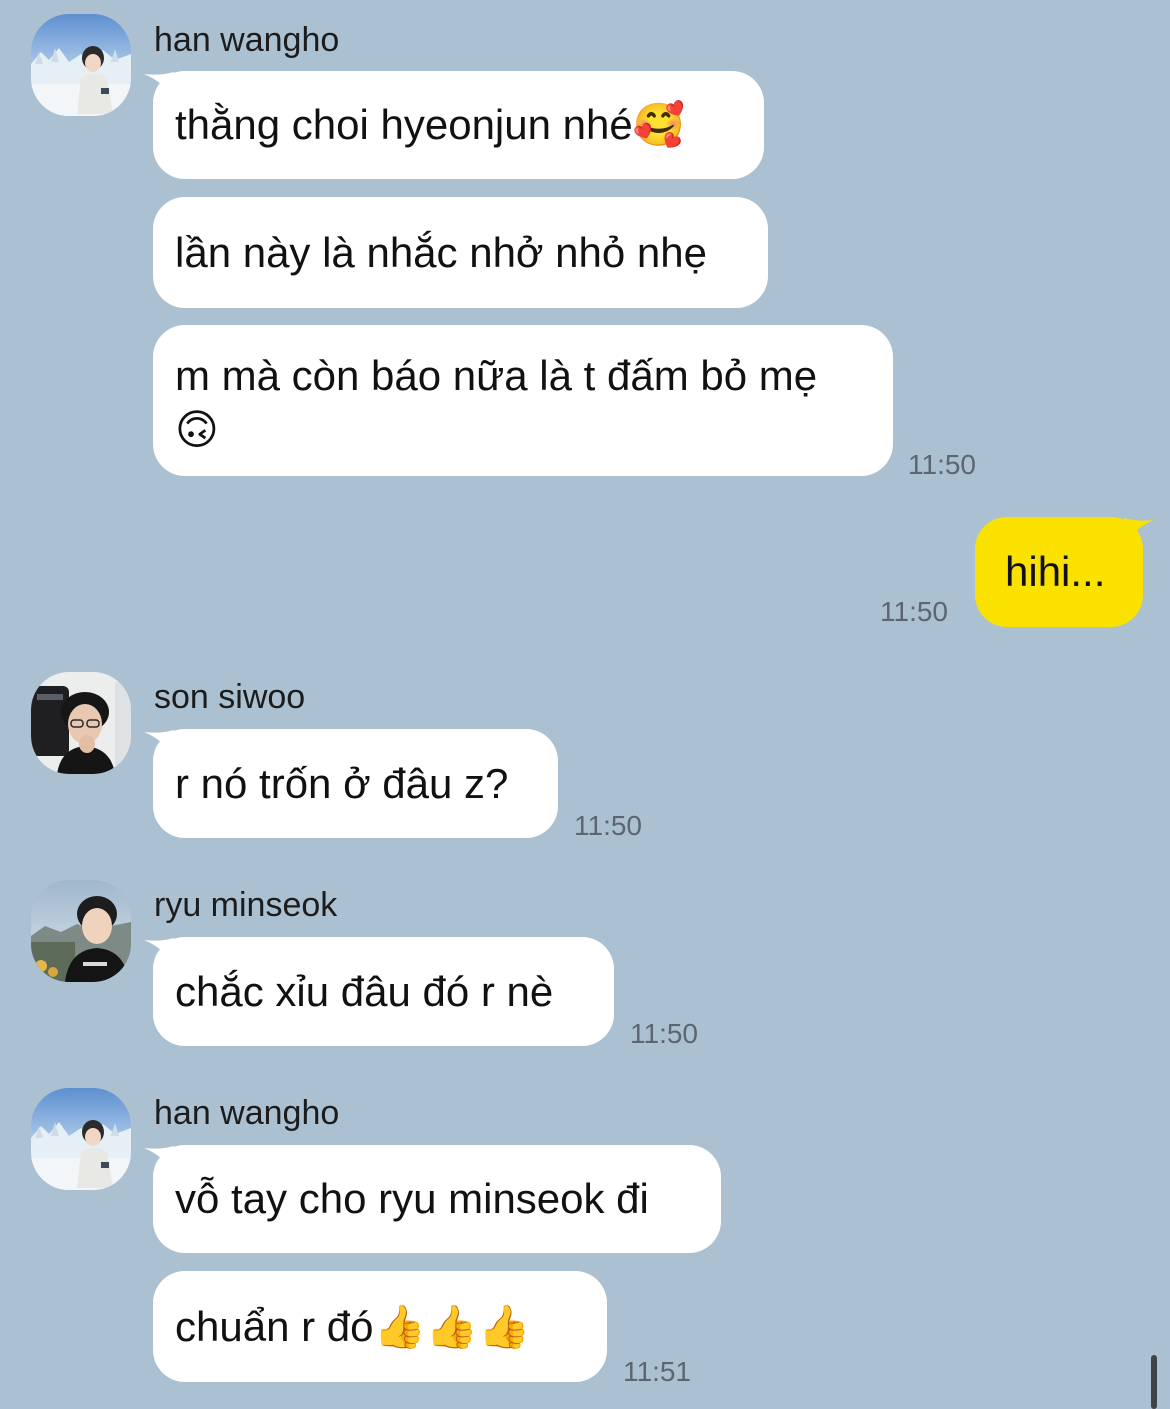  I want to click on bubble-tail, so click(1139, 532).